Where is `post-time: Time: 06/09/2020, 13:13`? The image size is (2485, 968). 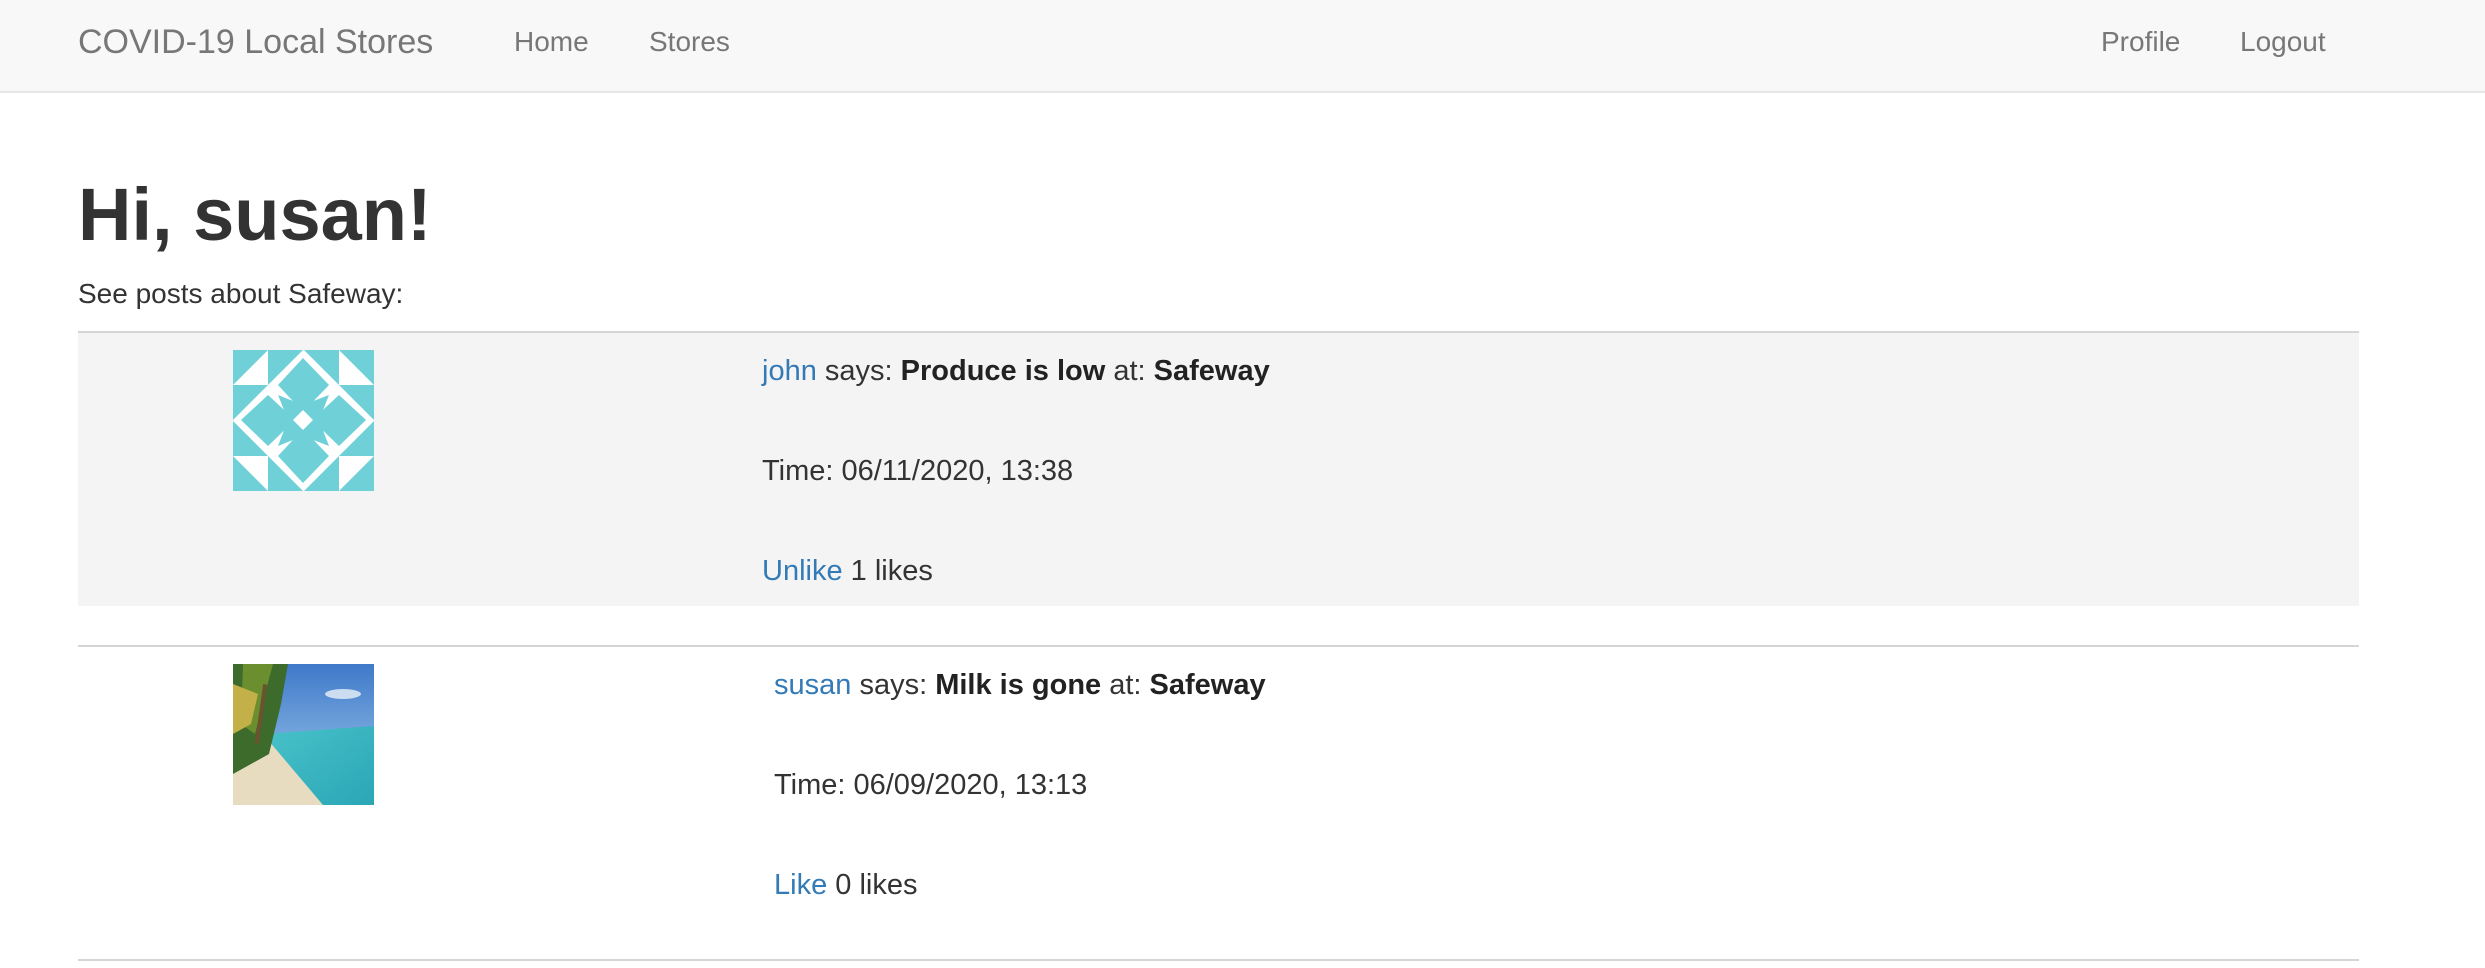 post-time: Time: 06/09/2020, 13:13 is located at coordinates (931, 785).